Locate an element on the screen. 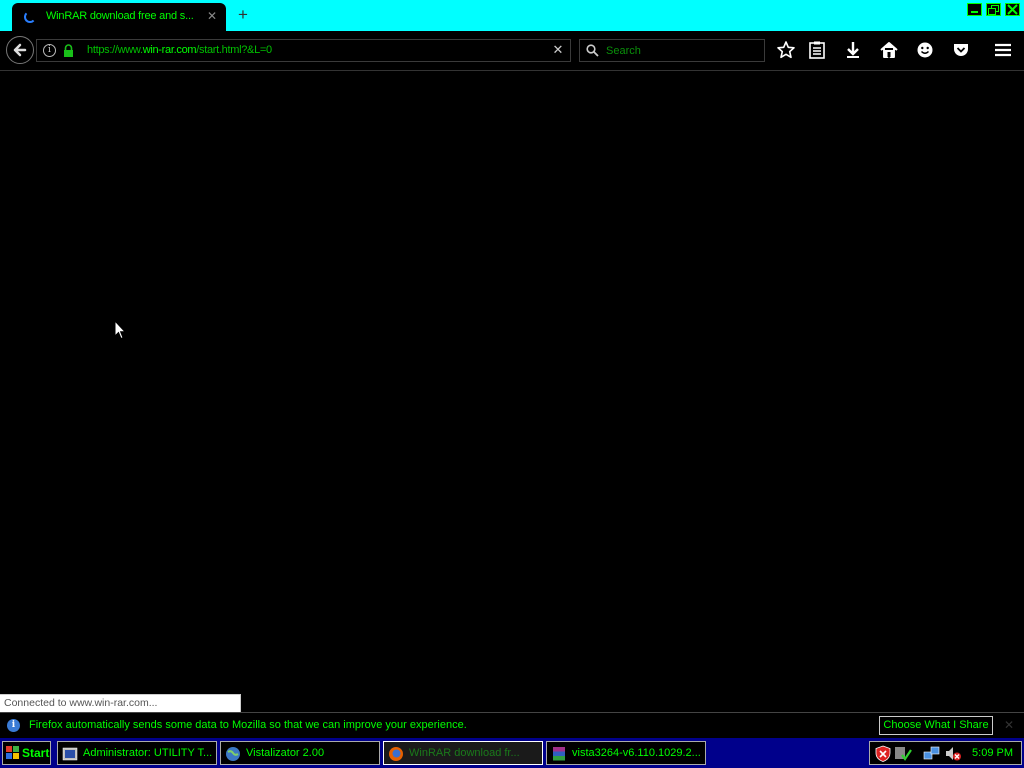 This screenshot has width=1024, height=768. firefox-icon is located at coordinates (396, 754).